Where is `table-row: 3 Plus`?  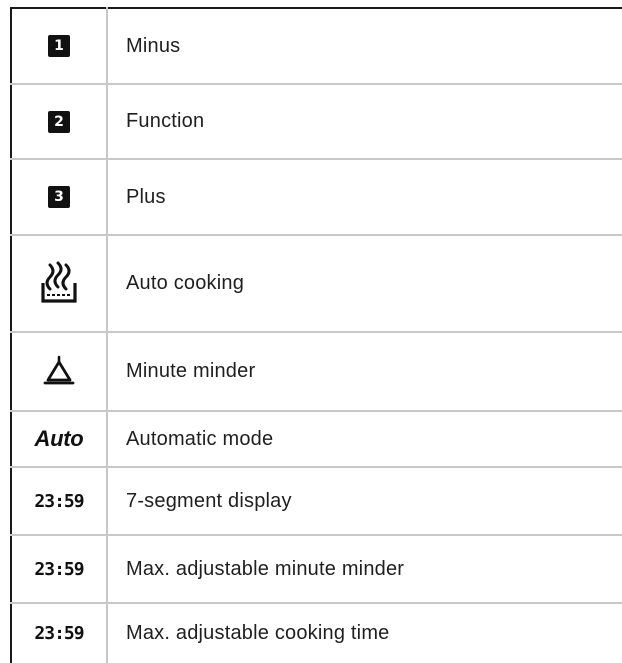
table-row: 3 Plus is located at coordinates (316, 197).